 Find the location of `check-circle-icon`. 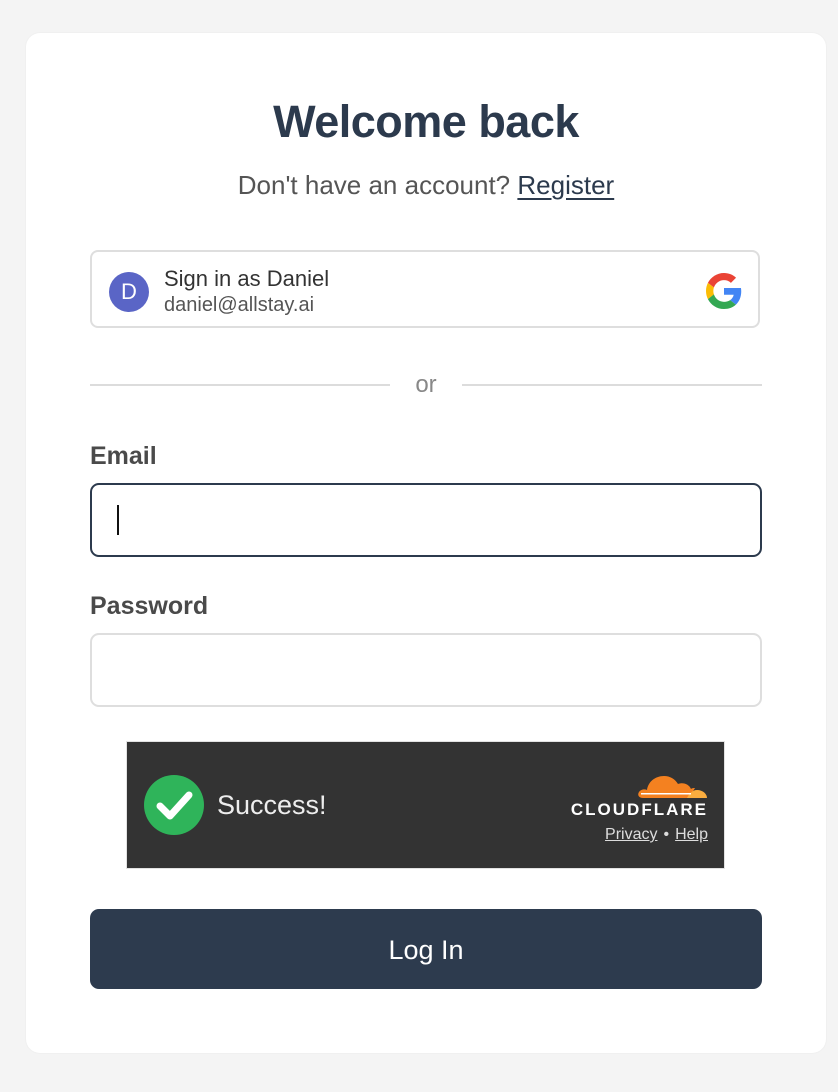

check-circle-icon is located at coordinates (174, 805).